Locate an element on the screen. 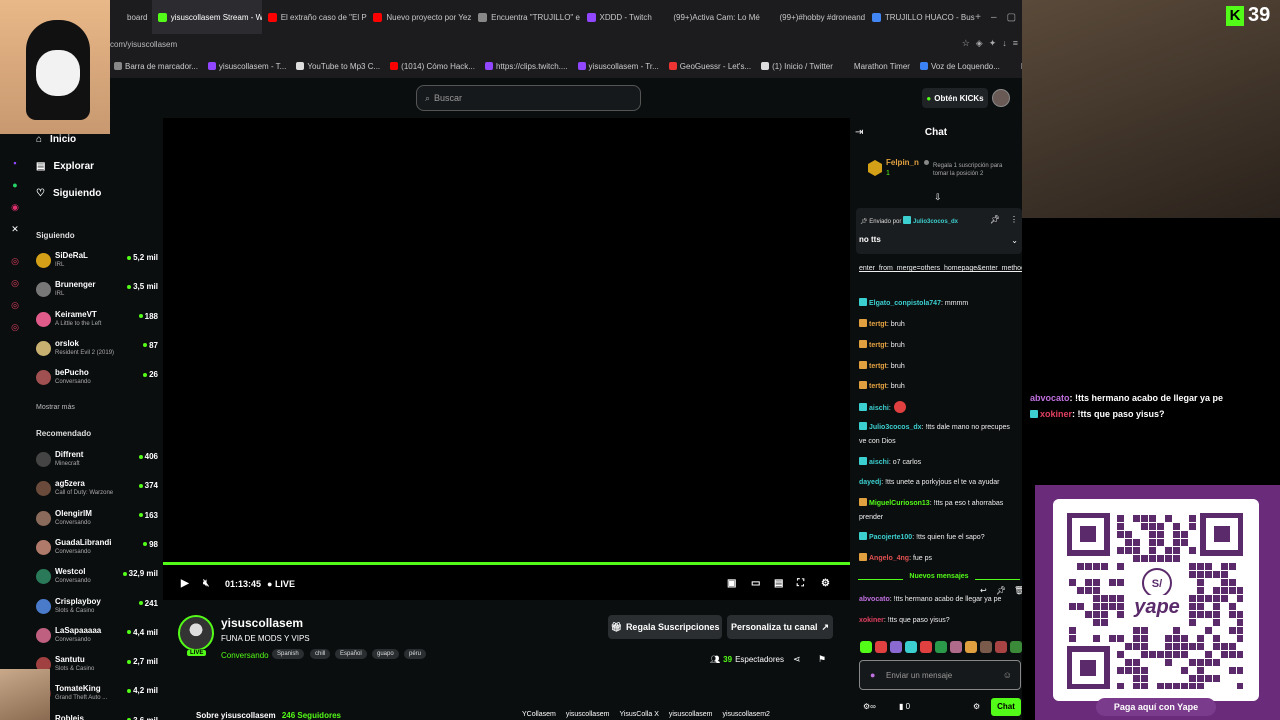  bookmark-star-icon: ☆ is located at coordinates (966, 43).